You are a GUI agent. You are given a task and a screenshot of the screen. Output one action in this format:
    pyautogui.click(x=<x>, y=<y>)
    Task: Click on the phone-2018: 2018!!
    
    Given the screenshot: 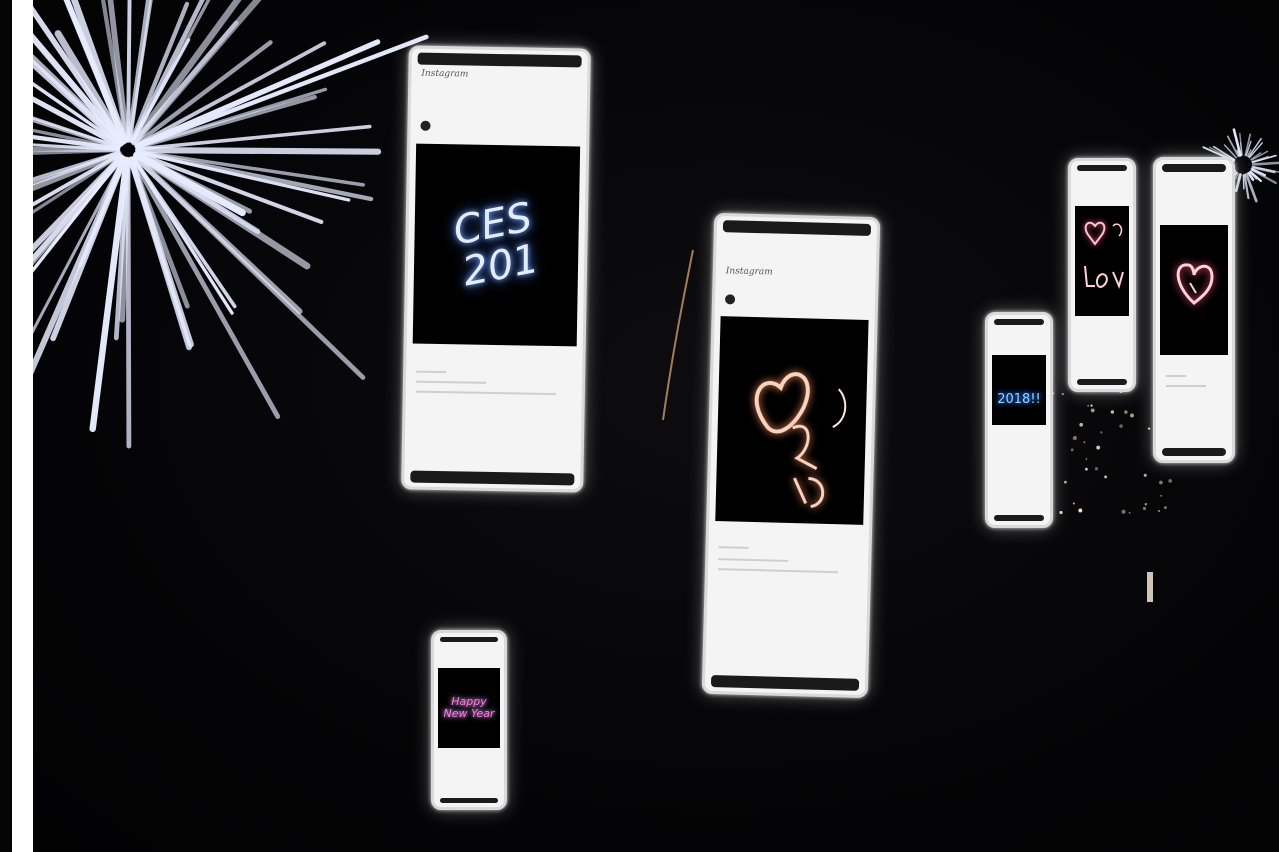 What is the action you would take?
    pyautogui.click(x=1019, y=420)
    